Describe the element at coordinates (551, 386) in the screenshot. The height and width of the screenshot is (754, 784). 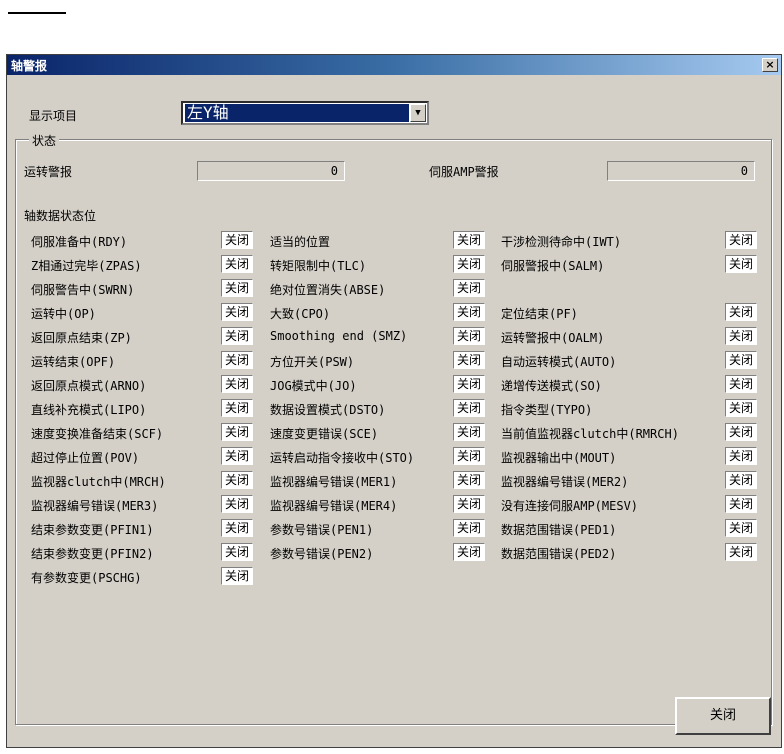
I see `status-bit-label: 递增传送模式(SO)` at that location.